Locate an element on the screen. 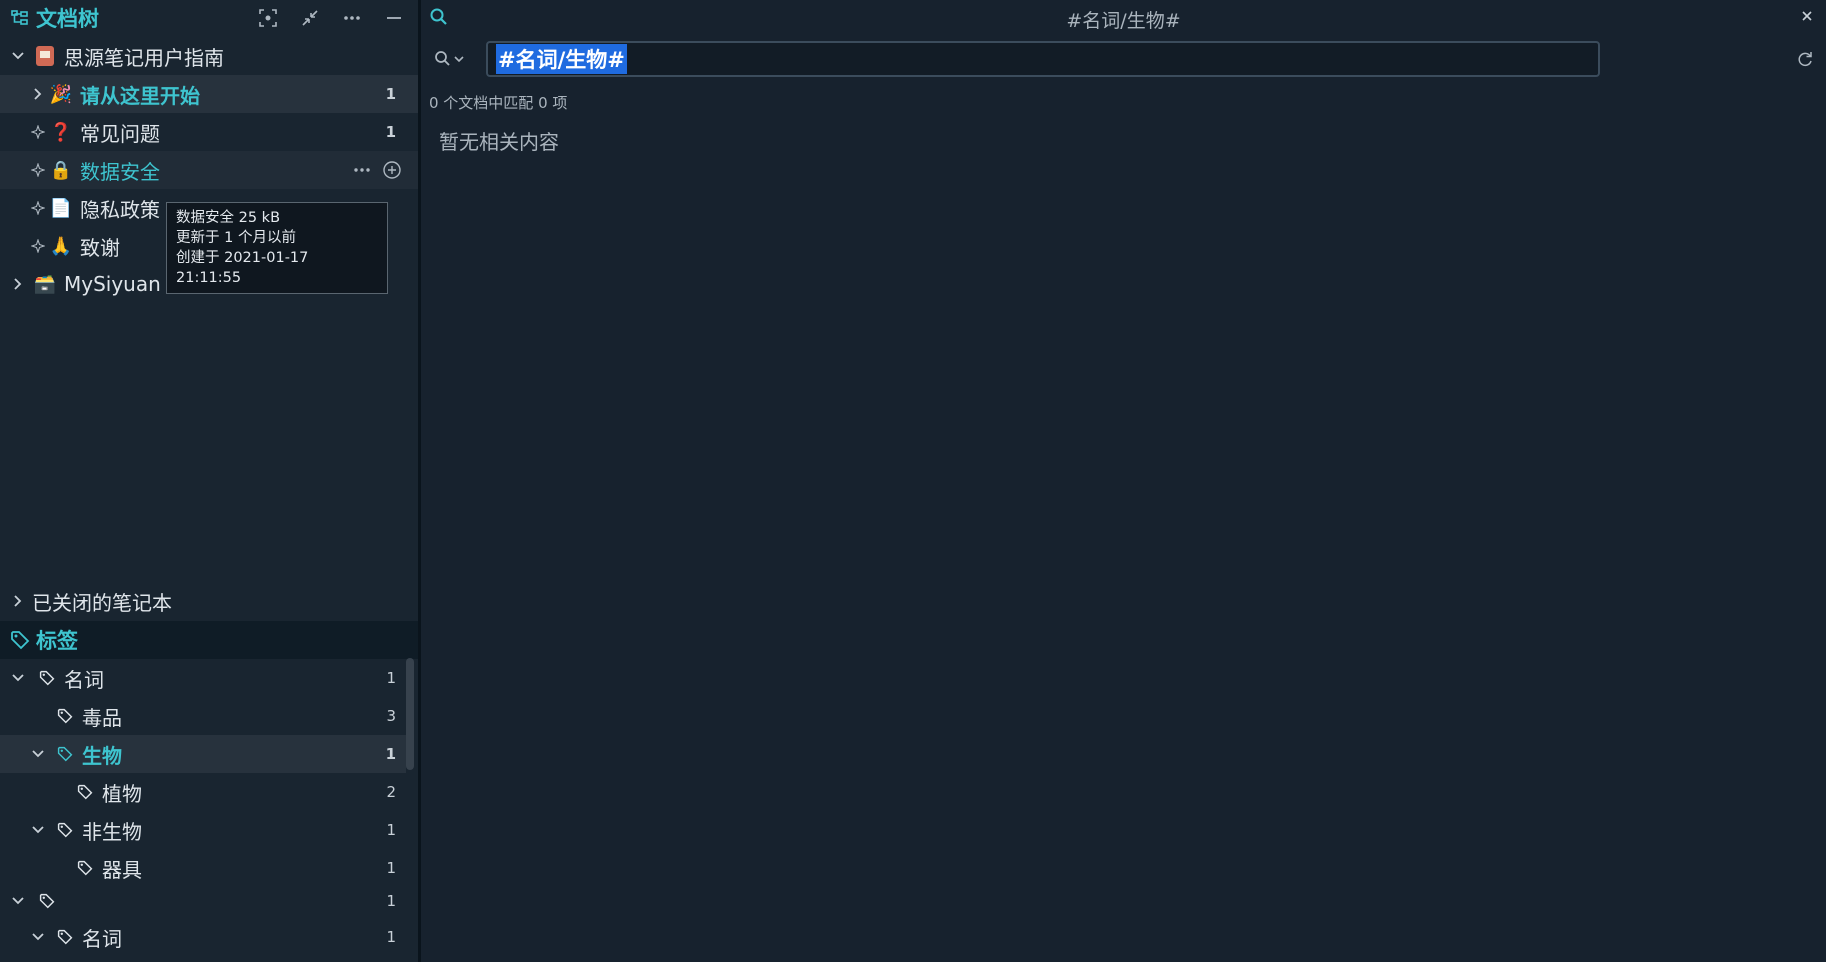 Image resolution: width=1826 pixels, height=962 pixels. card-box-icon: 🗃️ is located at coordinates (45, 284).